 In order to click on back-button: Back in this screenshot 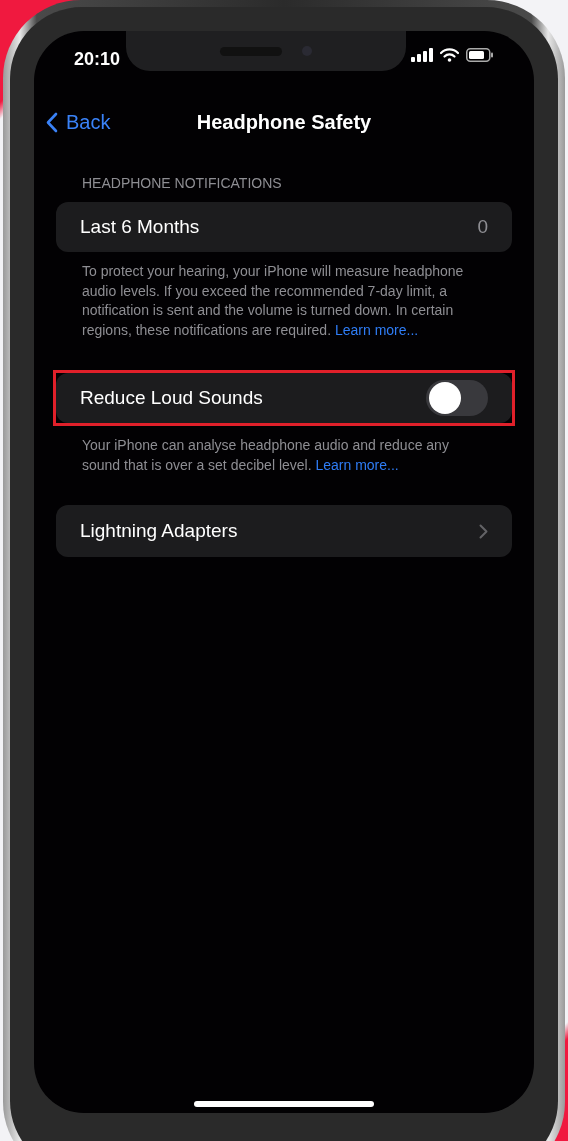, I will do `click(78, 122)`.